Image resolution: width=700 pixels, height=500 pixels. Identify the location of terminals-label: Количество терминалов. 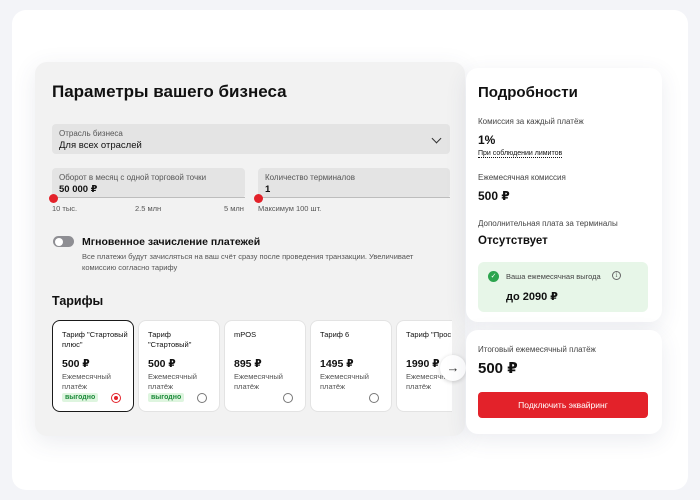
(310, 177).